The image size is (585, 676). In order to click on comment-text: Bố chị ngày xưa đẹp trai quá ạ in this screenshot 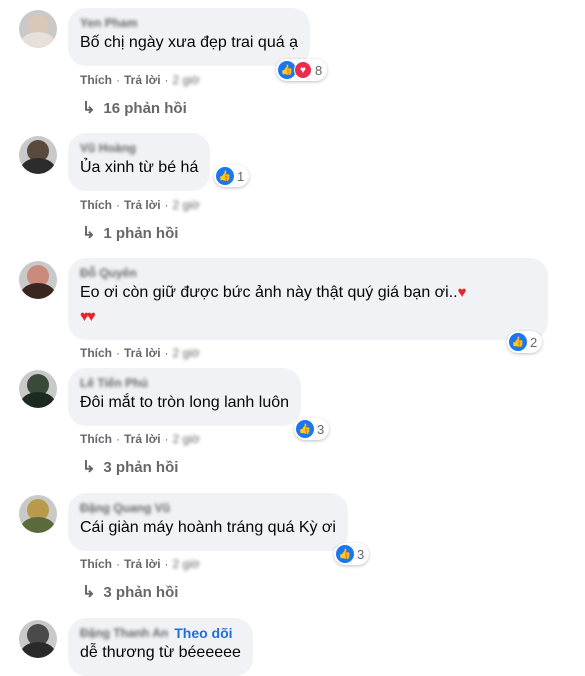, I will do `click(189, 42)`.